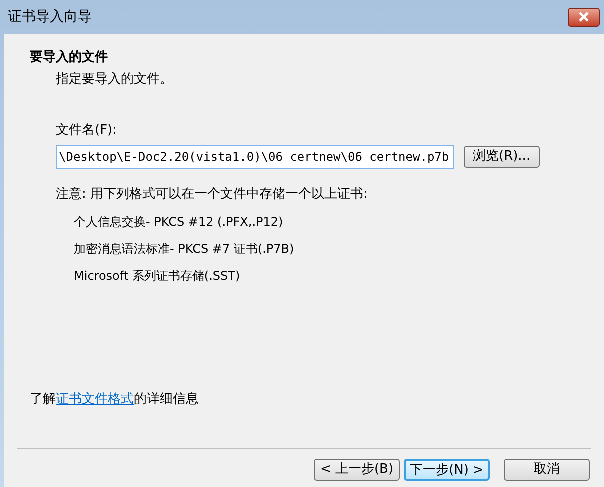 This screenshot has width=604, height=487. Describe the element at coordinates (547, 470) in the screenshot. I see `wizard-button: 取消` at that location.